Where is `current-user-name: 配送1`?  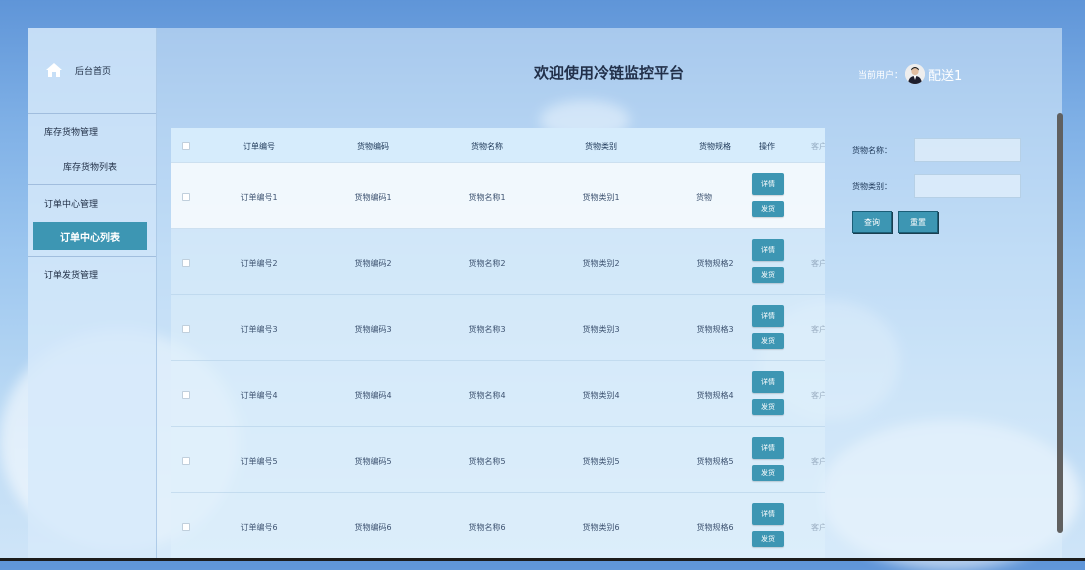
current-user-name: 配送1 is located at coordinates (945, 76).